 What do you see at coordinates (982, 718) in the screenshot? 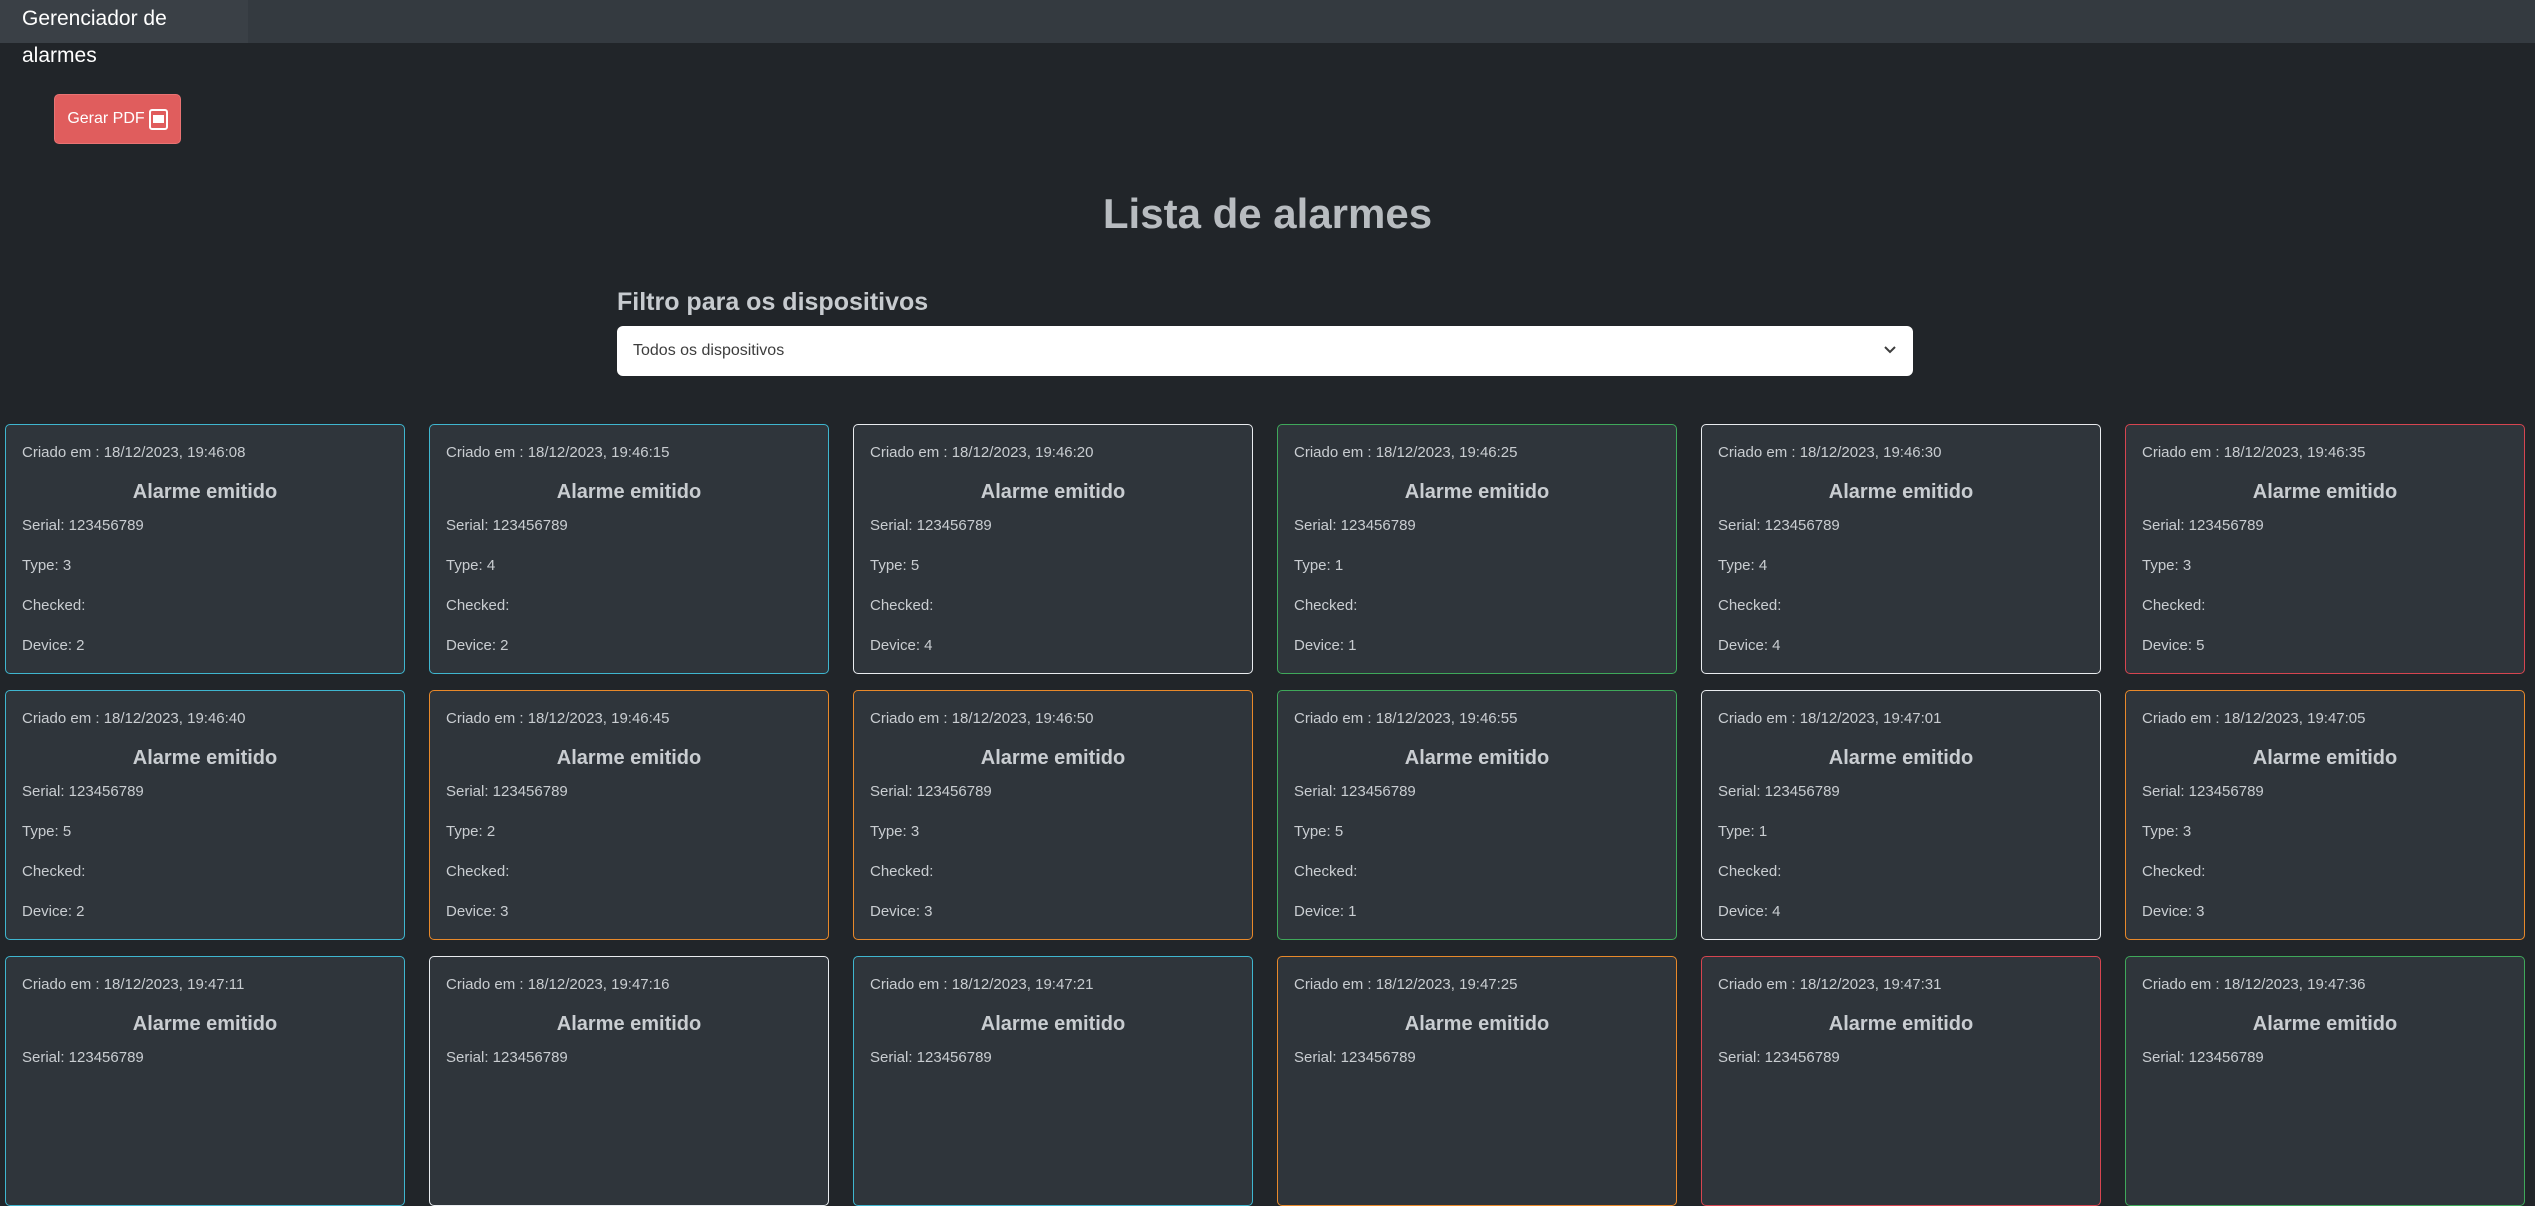
I see `alarm-created-at: Criado em : 18/12/2023, 19:46:50` at bounding box center [982, 718].